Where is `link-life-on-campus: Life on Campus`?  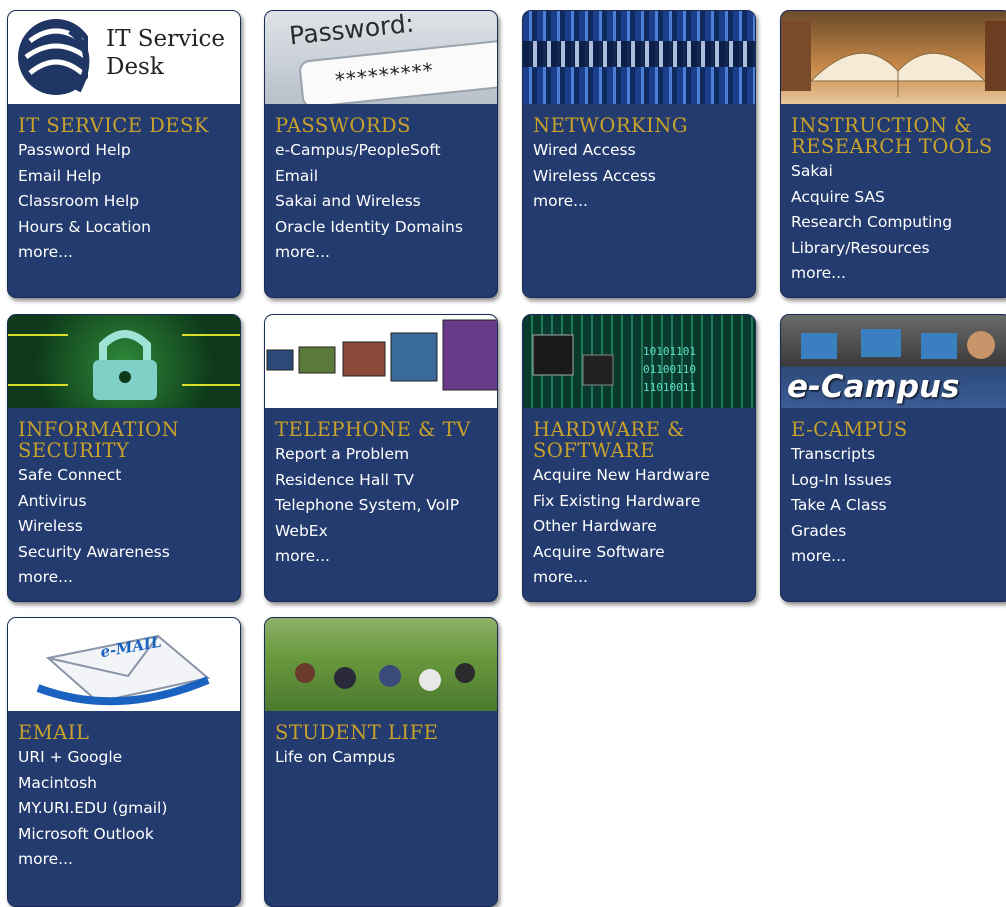 link-life-on-campus: Life on Campus is located at coordinates (381, 758).